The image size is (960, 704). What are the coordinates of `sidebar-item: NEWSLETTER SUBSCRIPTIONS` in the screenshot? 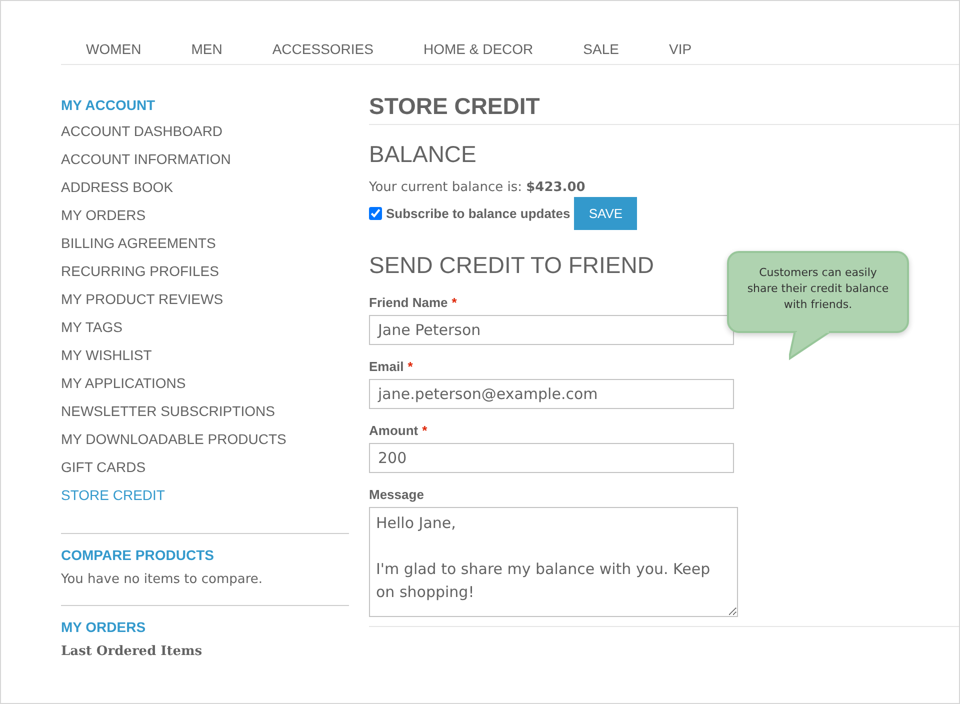 It's located at (168, 417).